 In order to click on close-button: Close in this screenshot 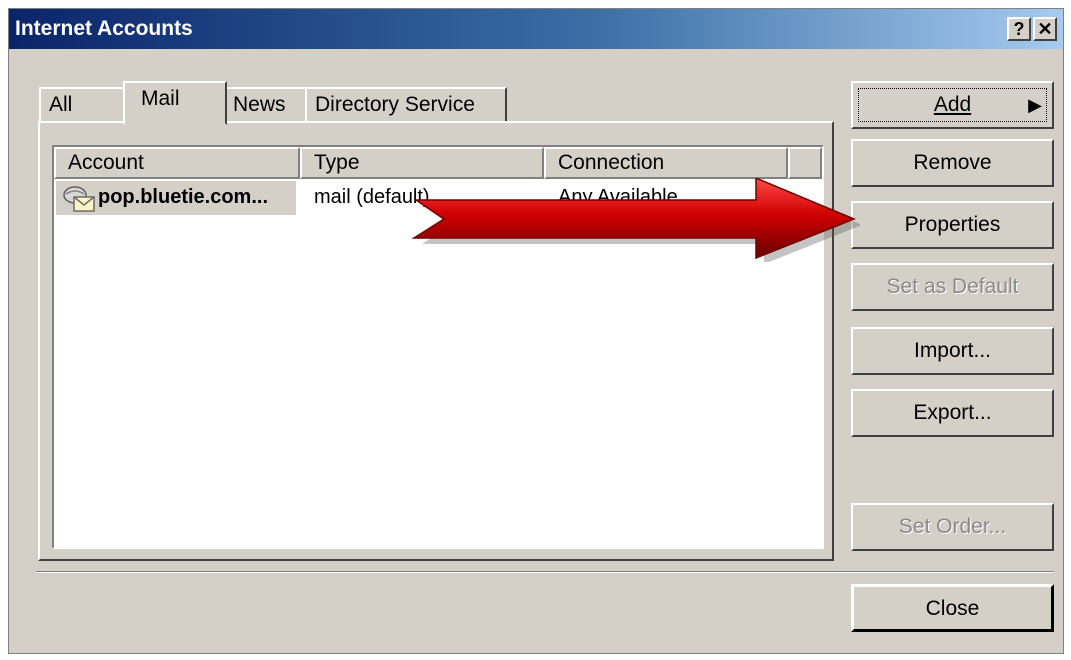, I will do `click(952, 608)`.